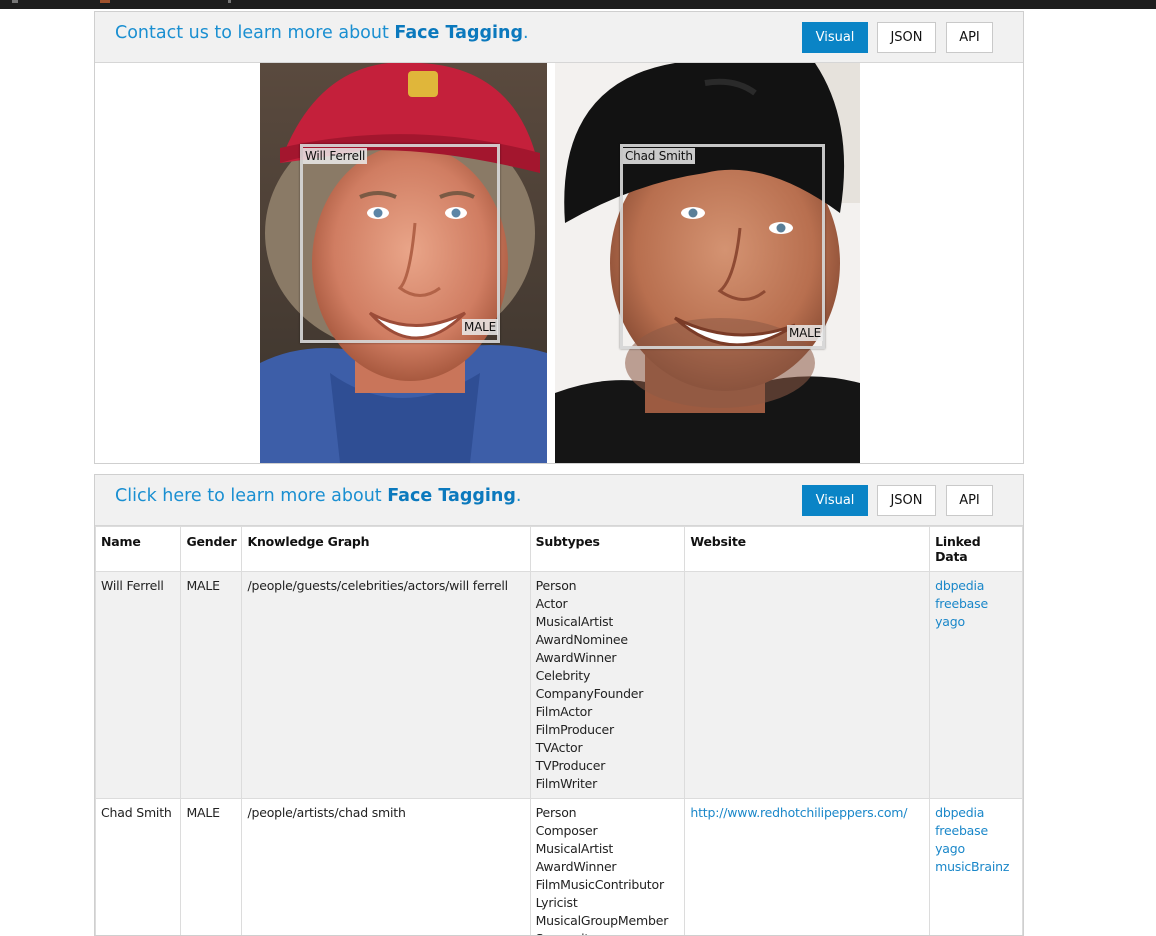 The image size is (1156, 936). I want to click on face-name-label-2: Chad Smith, so click(659, 156).